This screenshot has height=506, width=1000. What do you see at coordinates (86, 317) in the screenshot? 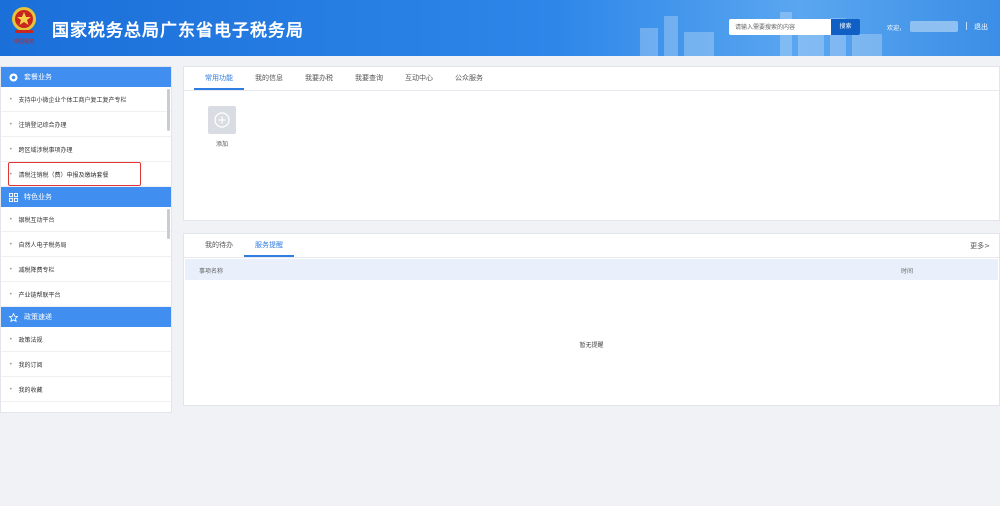
I see `sidebar-section-policy: 政策速递` at bounding box center [86, 317].